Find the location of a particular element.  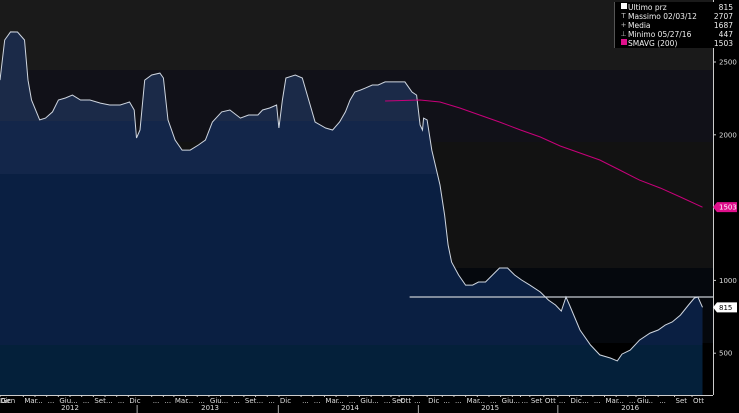

last-value-label: 815 is located at coordinates (725, 308).